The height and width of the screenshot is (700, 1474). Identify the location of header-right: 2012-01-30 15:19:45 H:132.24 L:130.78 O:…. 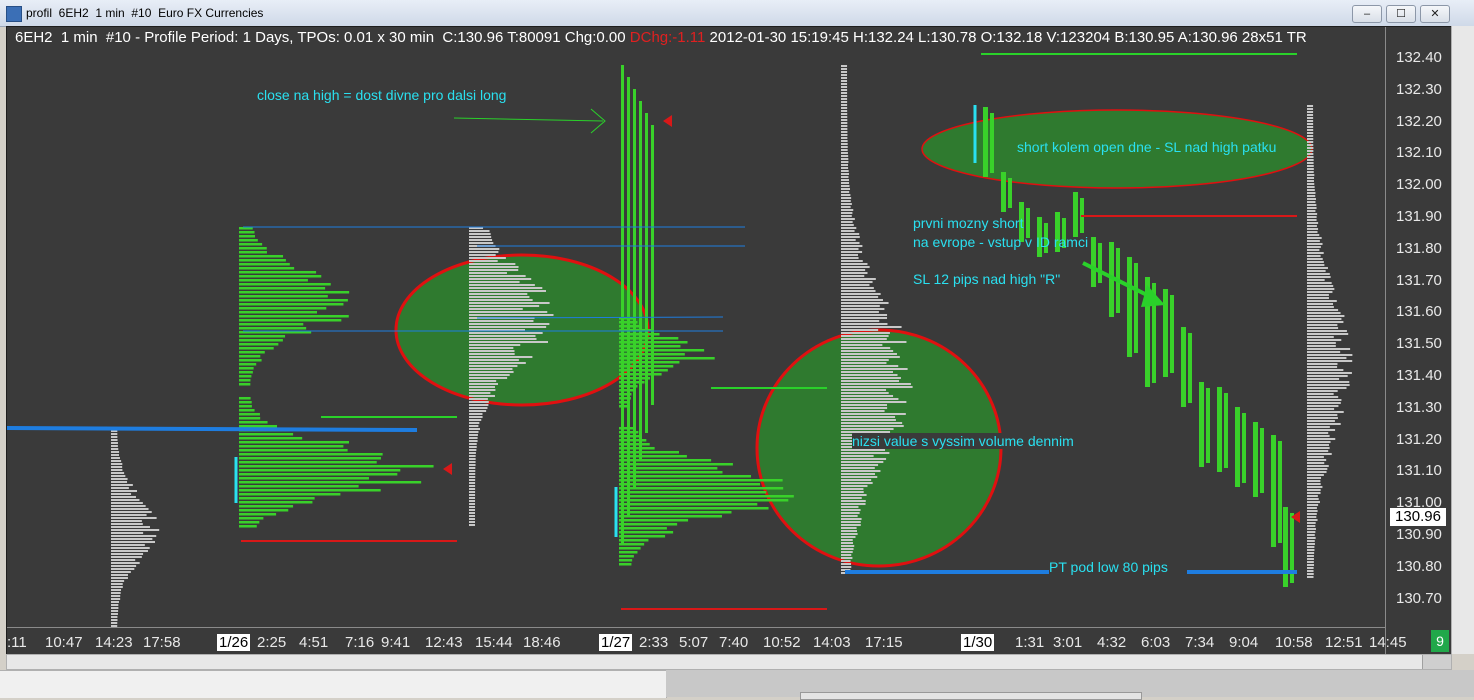
(1006, 37).